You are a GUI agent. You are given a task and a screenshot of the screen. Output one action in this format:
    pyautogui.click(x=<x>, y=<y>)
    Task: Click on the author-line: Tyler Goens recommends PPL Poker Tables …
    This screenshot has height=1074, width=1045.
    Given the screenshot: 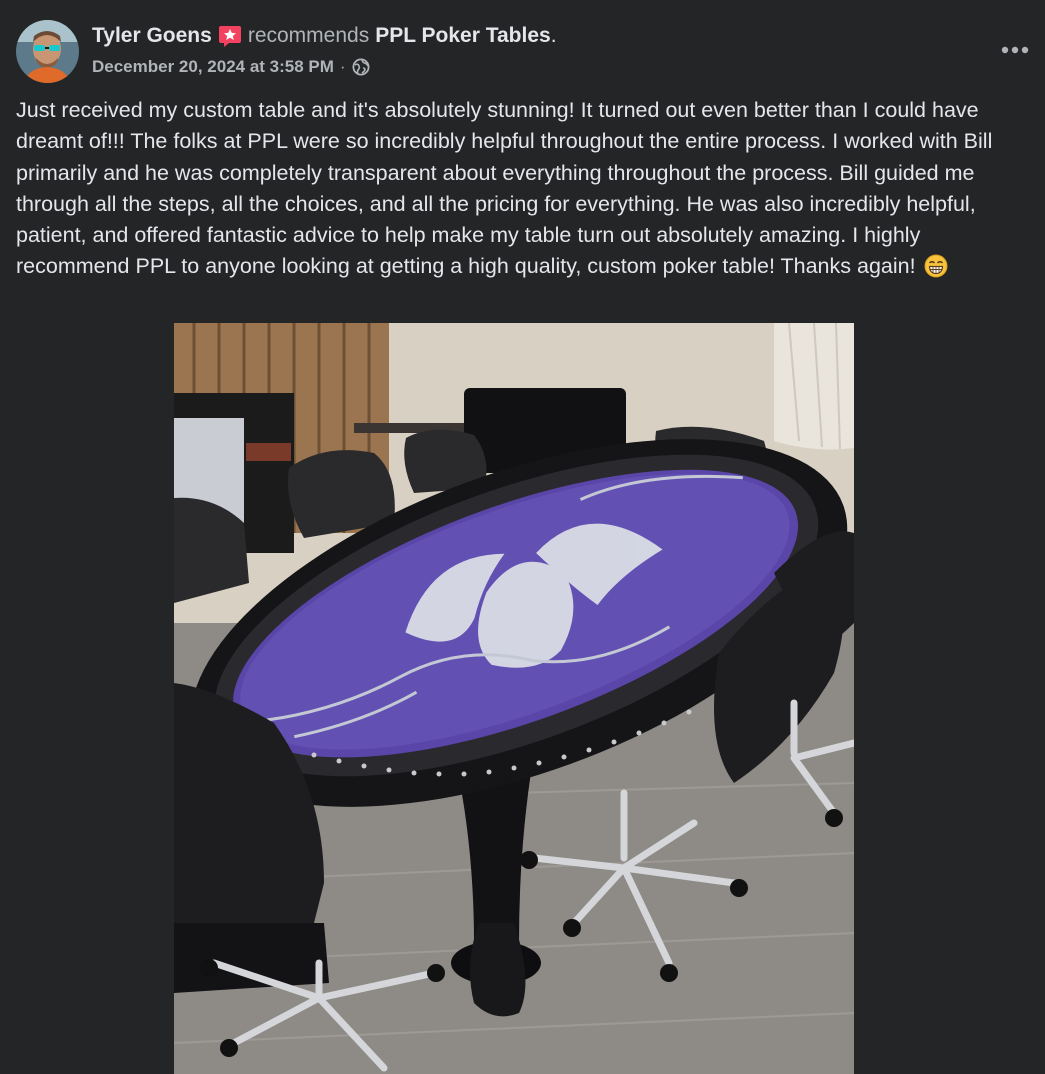 What is the action you would take?
    pyautogui.click(x=324, y=36)
    